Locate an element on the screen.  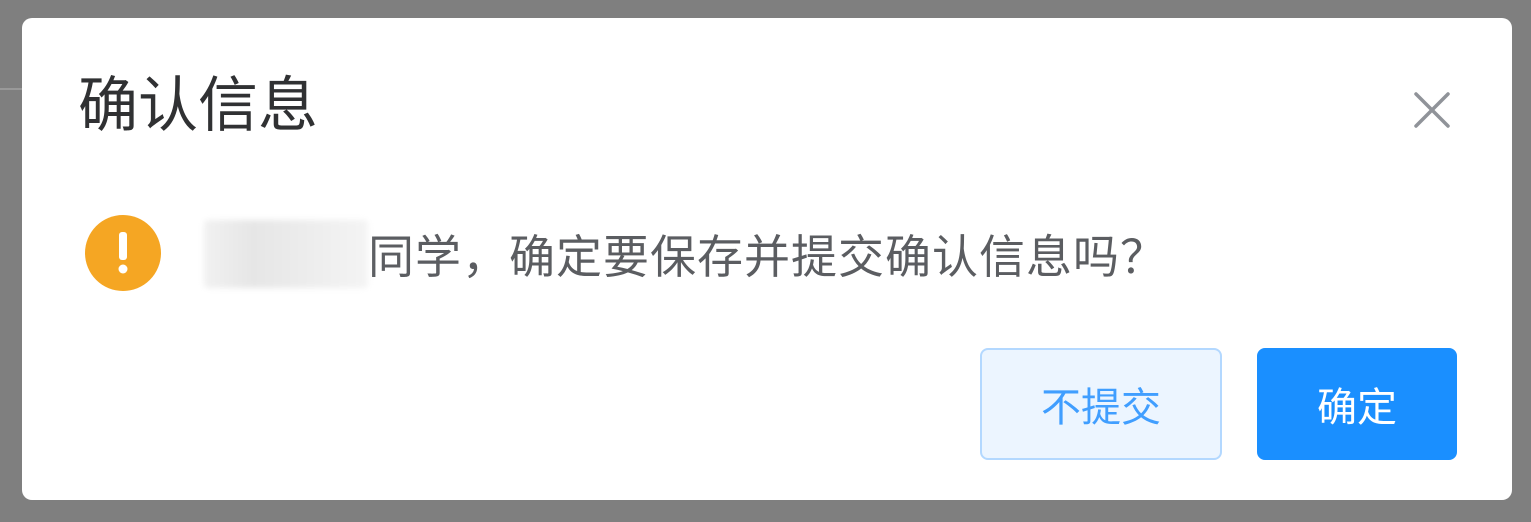
close-icon is located at coordinates (1432, 110).